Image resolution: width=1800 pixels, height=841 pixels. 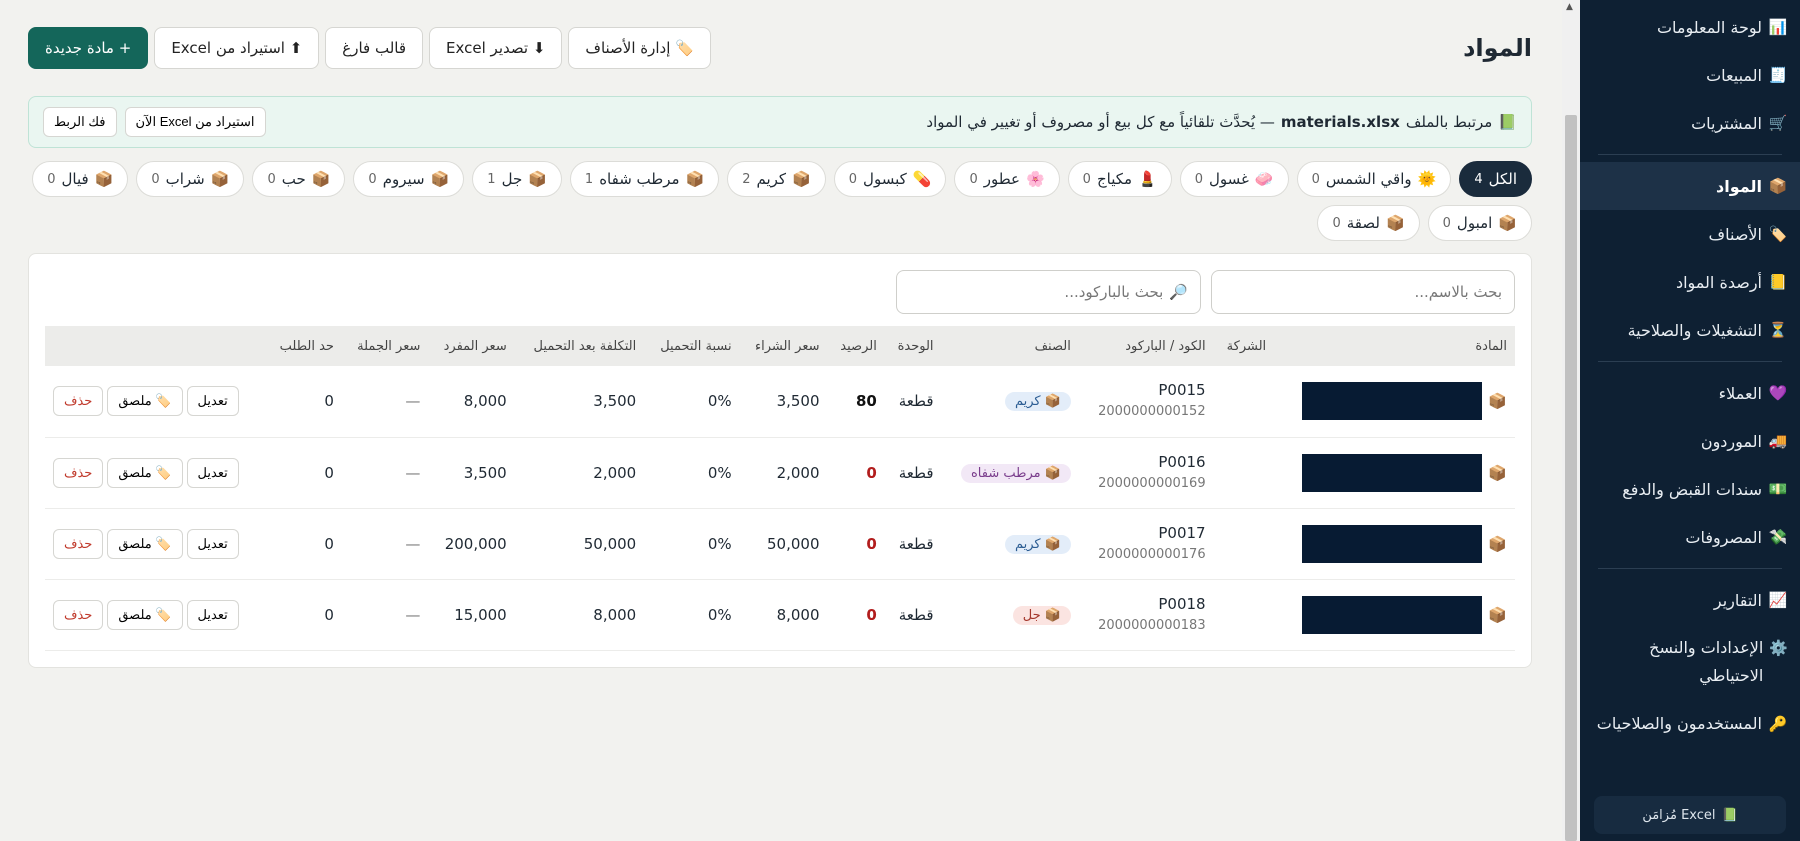 What do you see at coordinates (1690, 537) in the screenshot?
I see `sidebar-item: 💸 المصروفات` at bounding box center [1690, 537].